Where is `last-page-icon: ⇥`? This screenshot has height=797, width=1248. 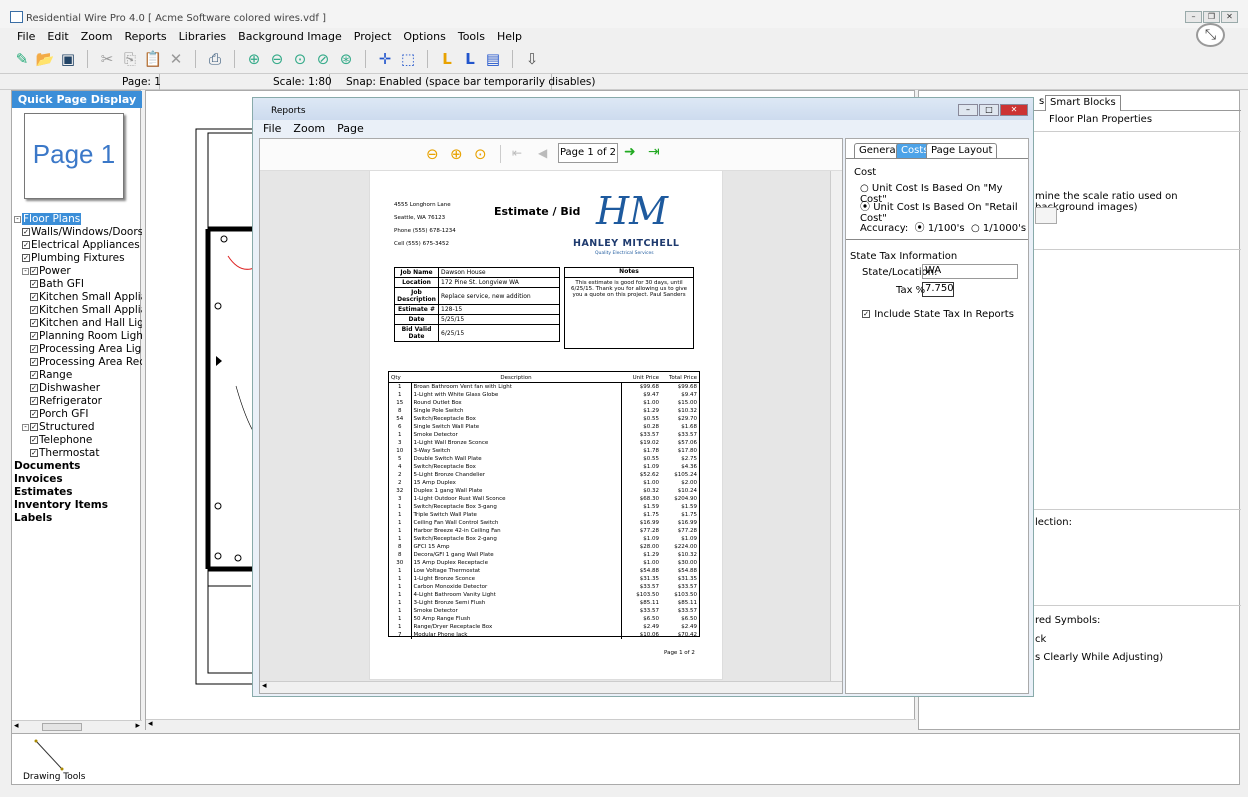
last-page-icon: ⇥ is located at coordinates (654, 152).